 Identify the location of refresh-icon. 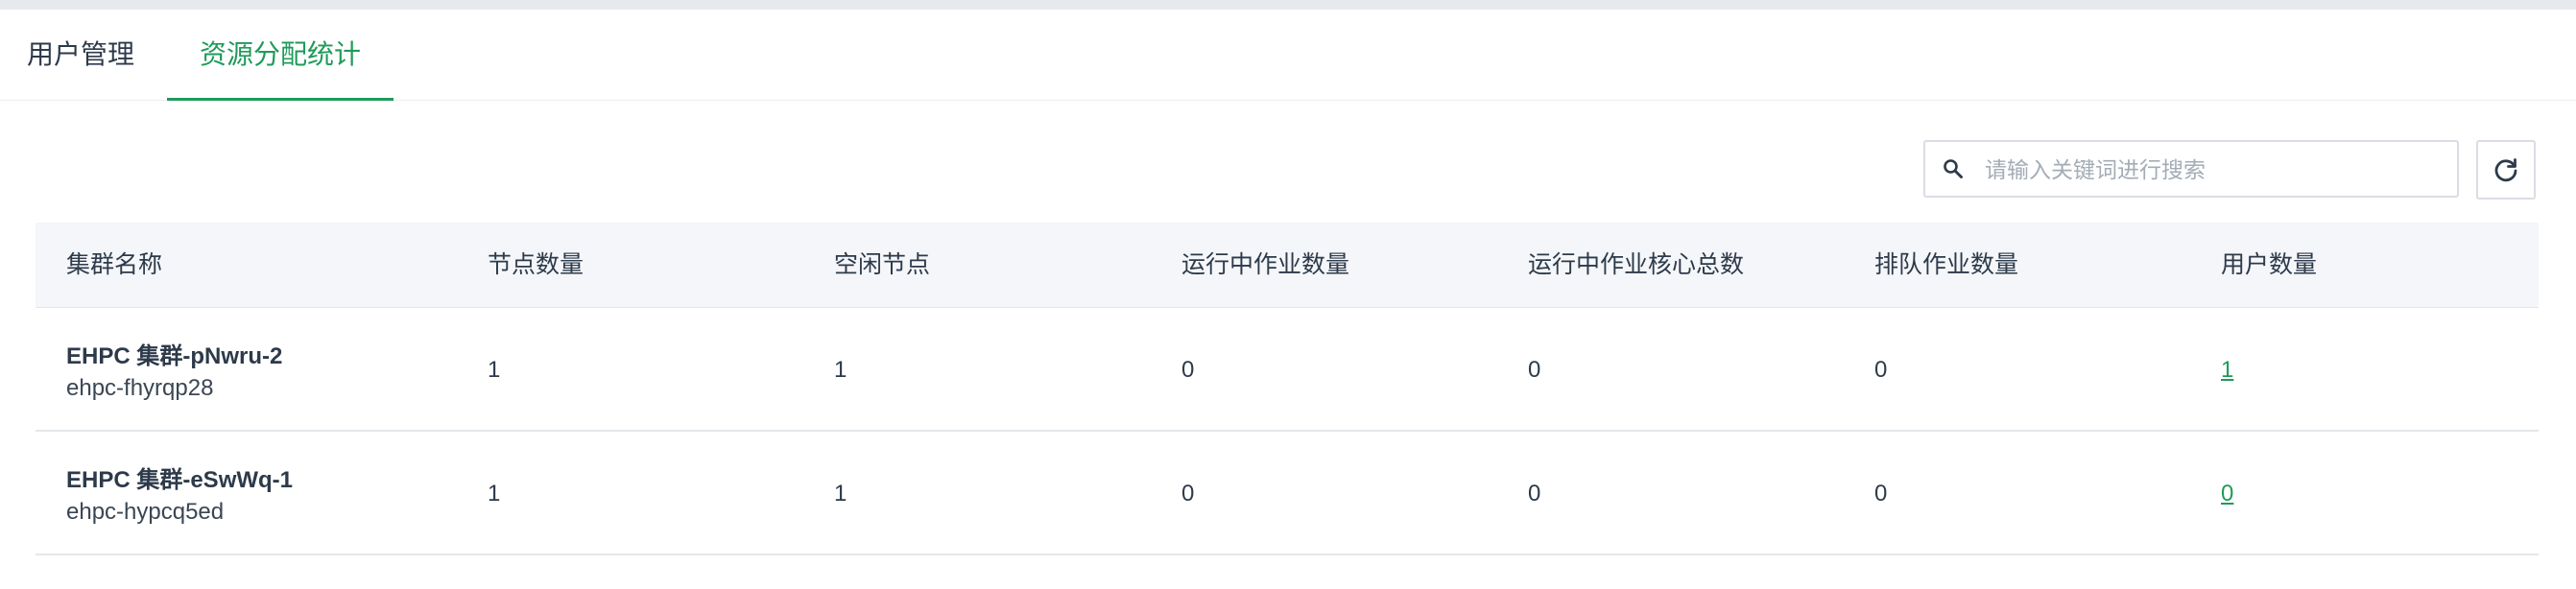
(2505, 170).